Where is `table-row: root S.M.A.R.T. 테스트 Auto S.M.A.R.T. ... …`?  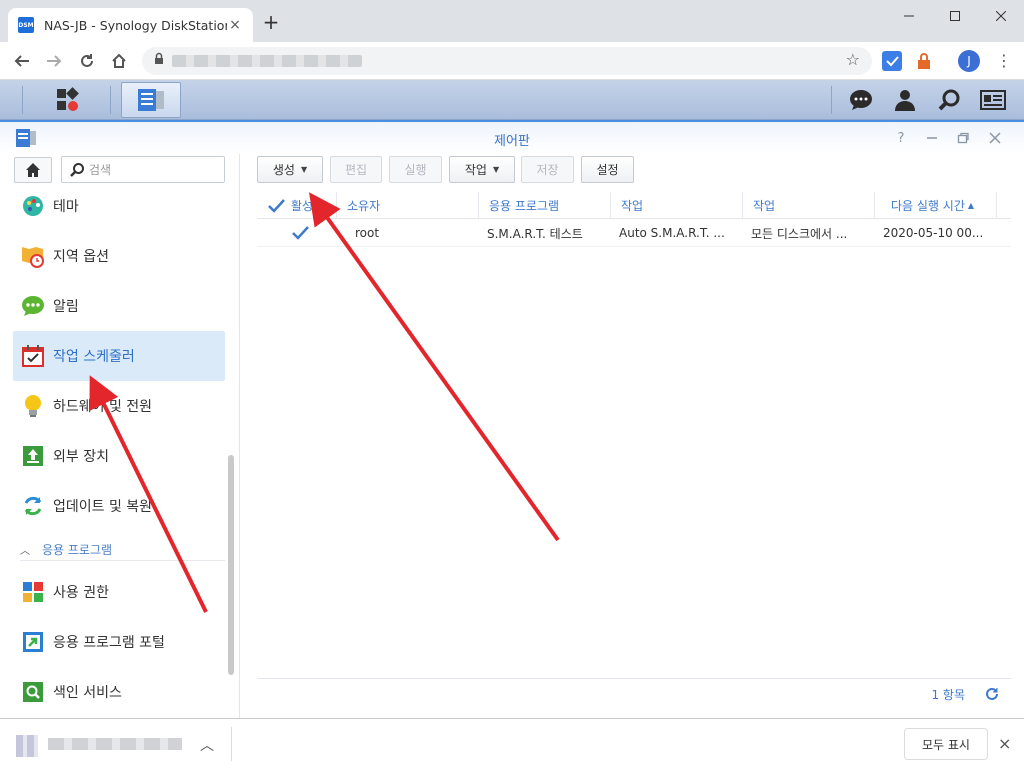
table-row: root S.M.A.R.T. 테스트 Auto S.M.A.R.T. ... … is located at coordinates (634, 233).